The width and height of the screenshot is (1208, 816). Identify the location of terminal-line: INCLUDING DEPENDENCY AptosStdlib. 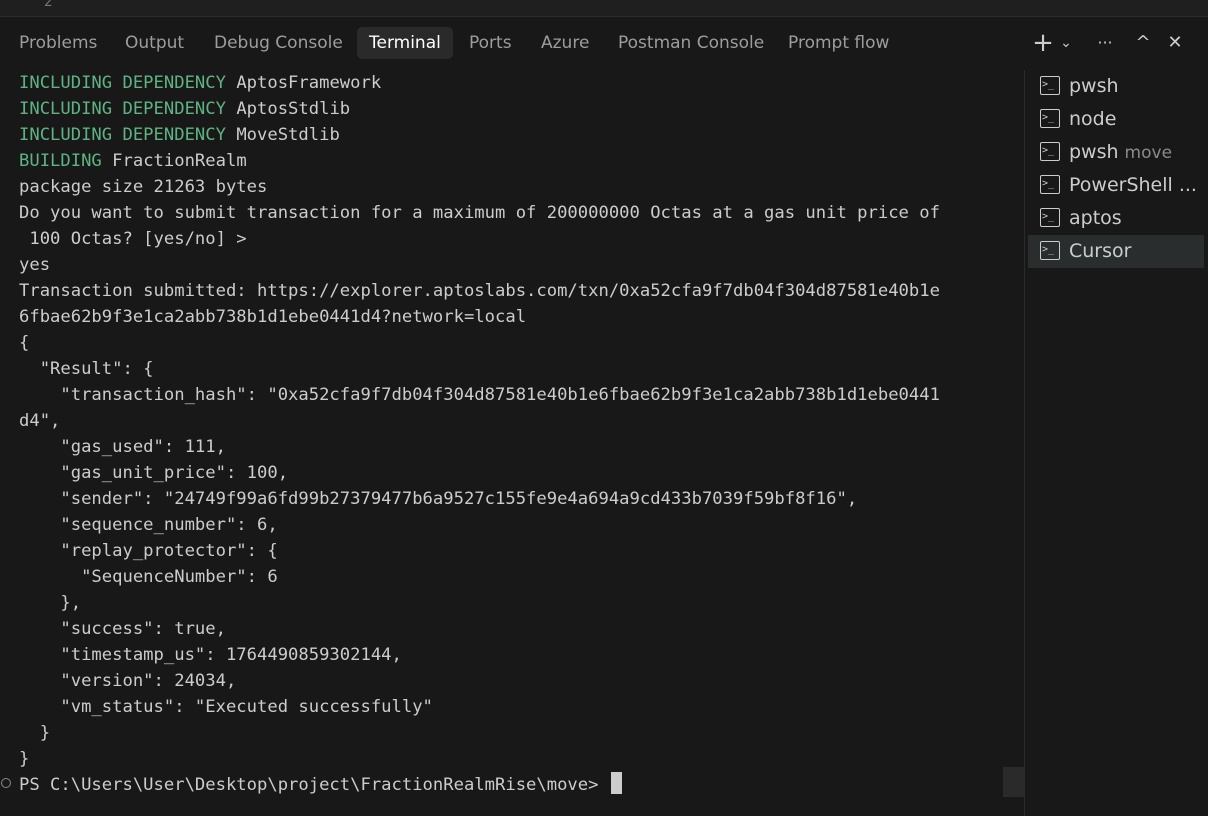
(185, 109).